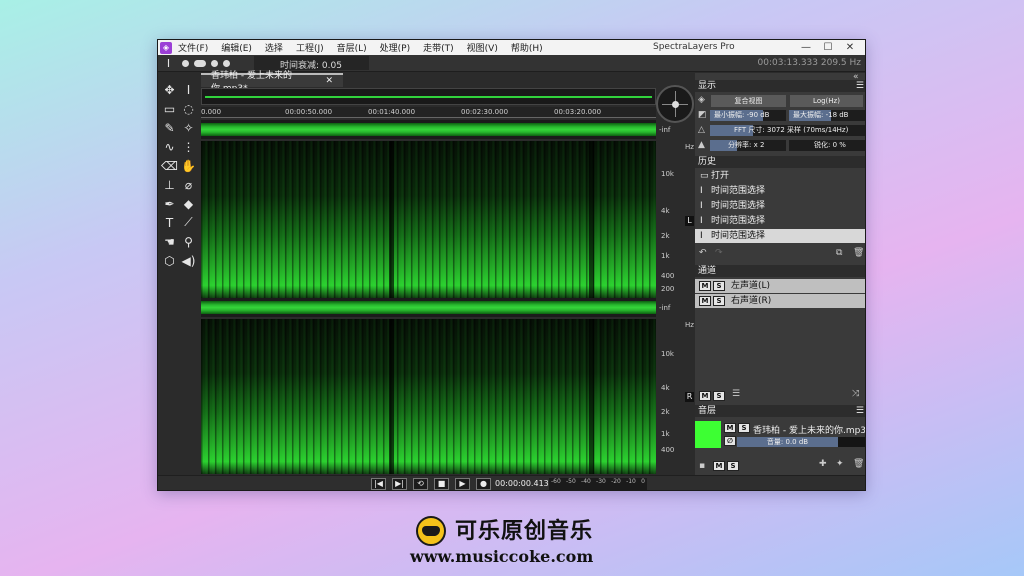  What do you see at coordinates (703, 253) in the screenshot?
I see `undo-icon: ↶` at bounding box center [703, 253].